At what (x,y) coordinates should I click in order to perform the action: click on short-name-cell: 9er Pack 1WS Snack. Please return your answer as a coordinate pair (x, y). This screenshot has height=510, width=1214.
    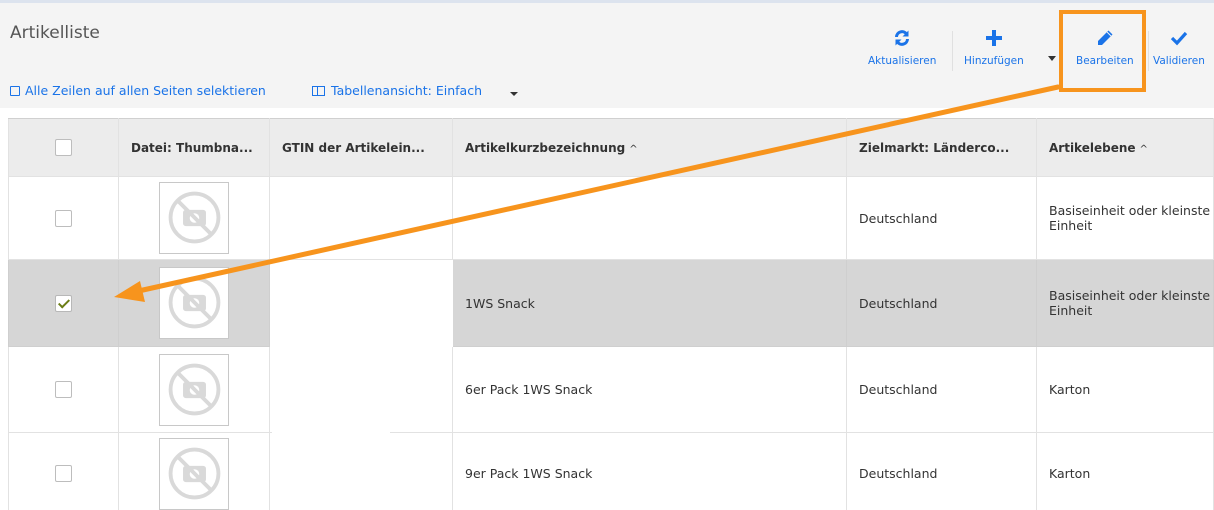
    Looking at the image, I should click on (649, 471).